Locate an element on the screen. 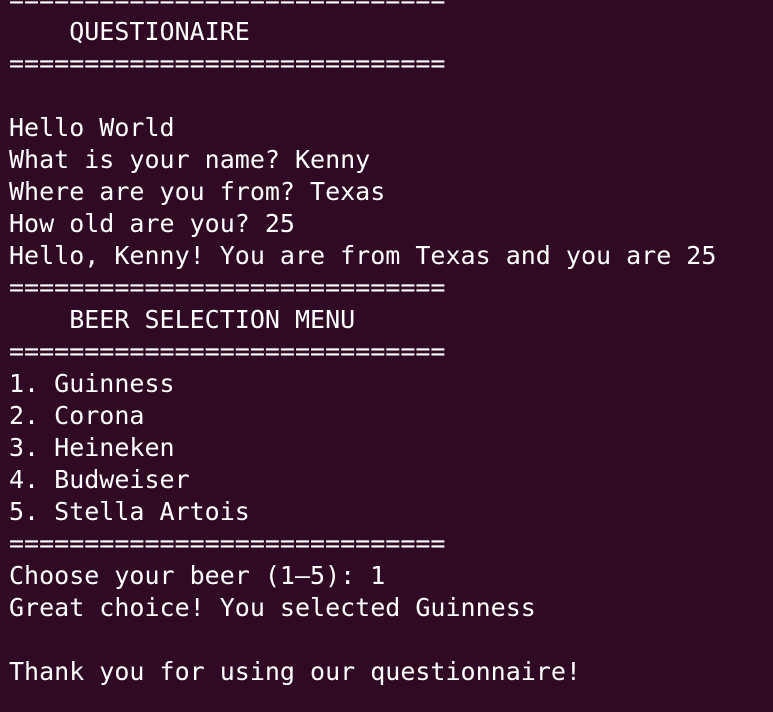  menu-option: 3. Heineken is located at coordinates (92, 447).